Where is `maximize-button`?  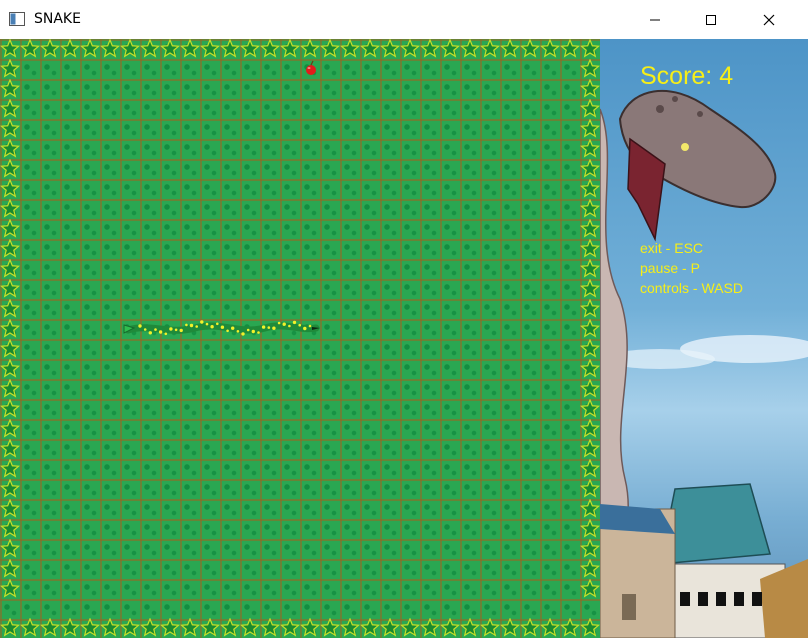
maximize-button is located at coordinates (711, 19).